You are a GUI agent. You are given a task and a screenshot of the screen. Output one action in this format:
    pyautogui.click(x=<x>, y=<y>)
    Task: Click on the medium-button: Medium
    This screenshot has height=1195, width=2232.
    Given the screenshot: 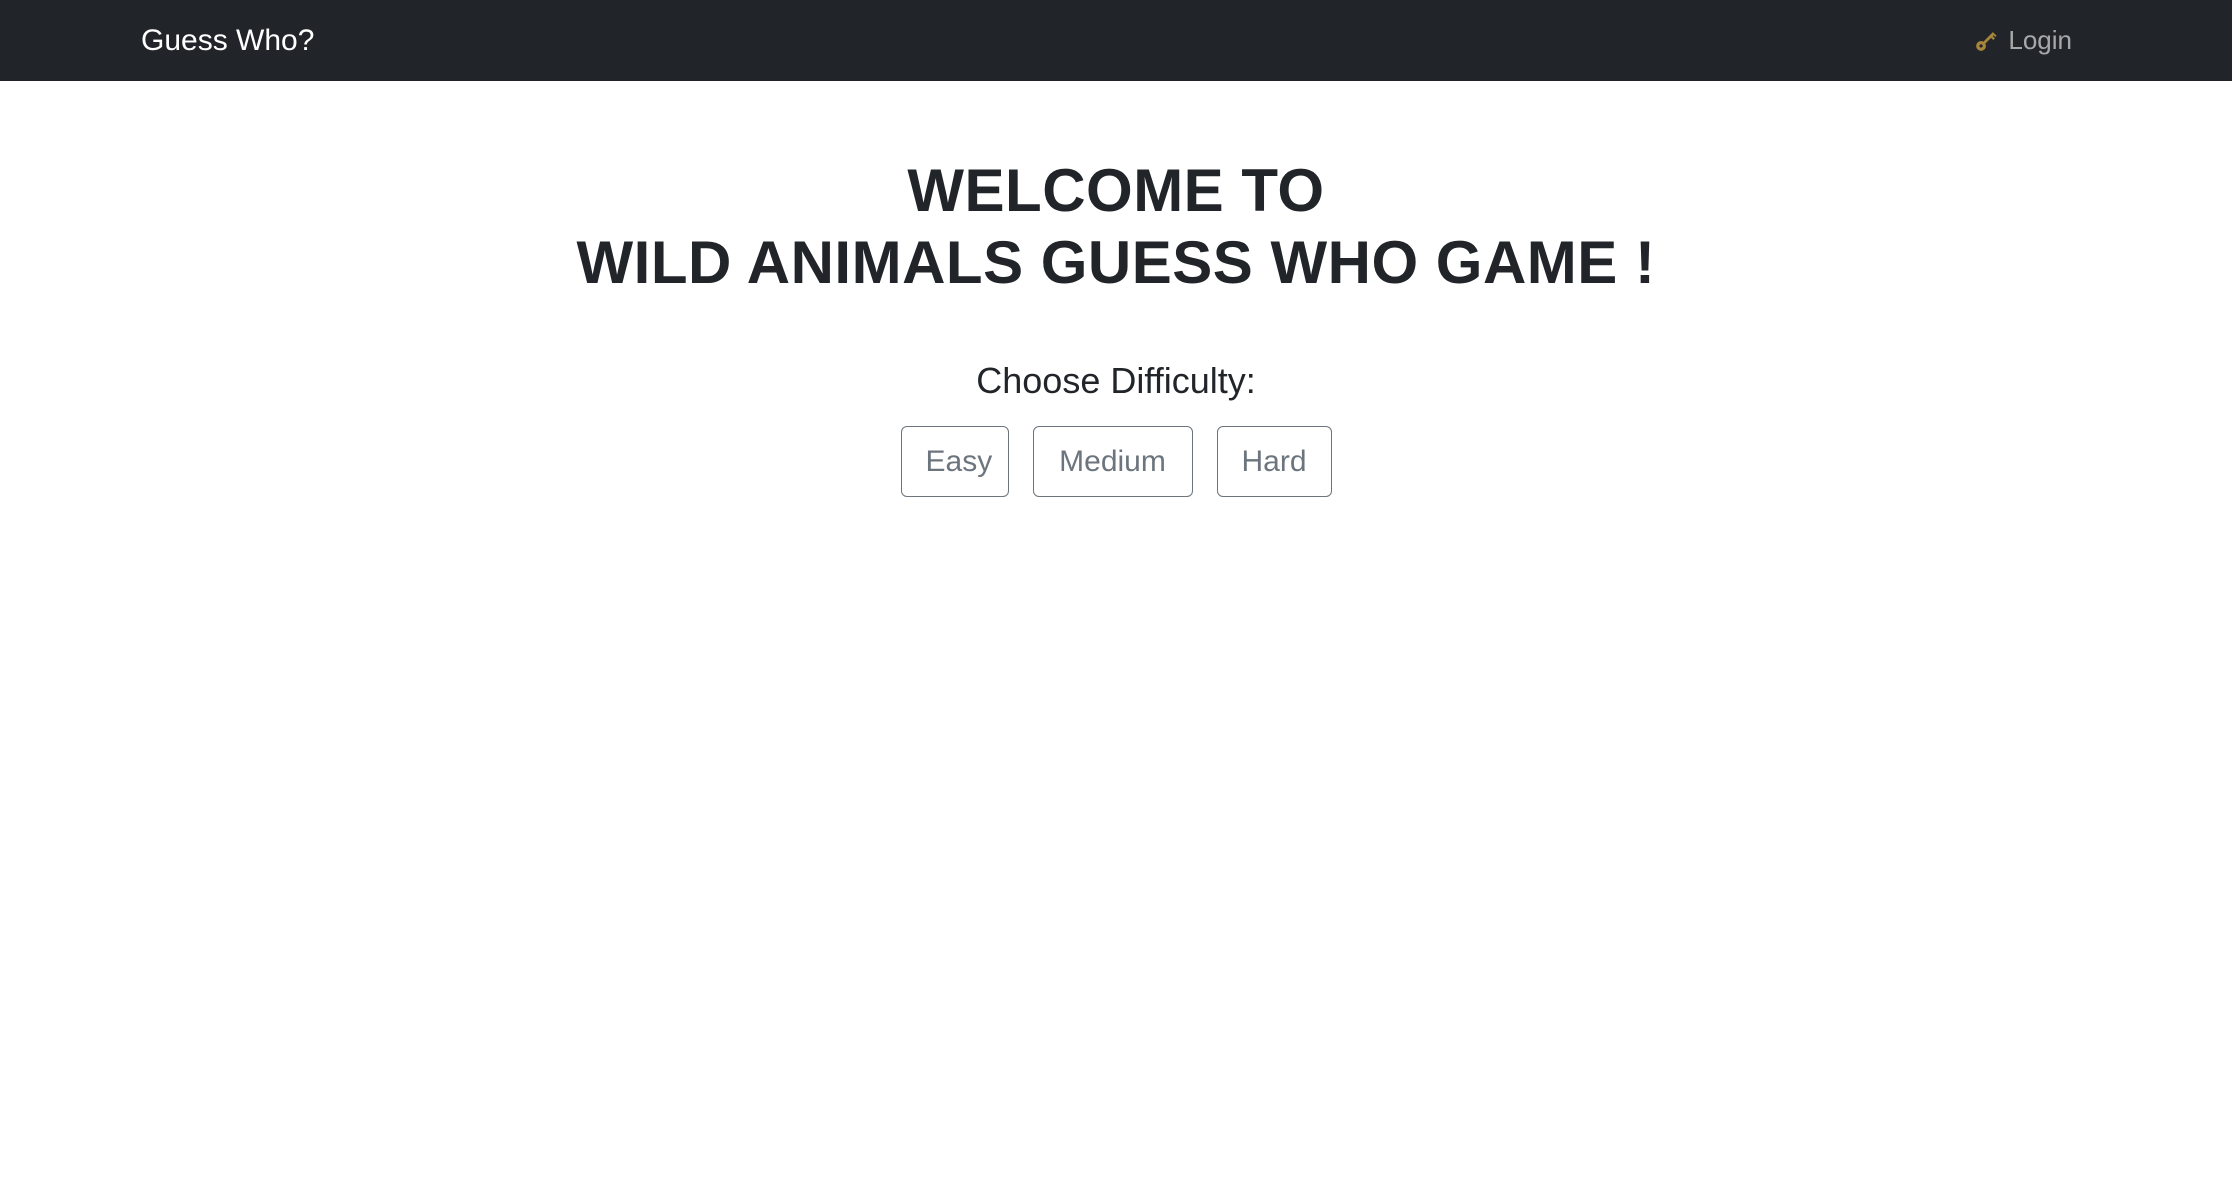 What is the action you would take?
    pyautogui.click(x=1112, y=461)
    